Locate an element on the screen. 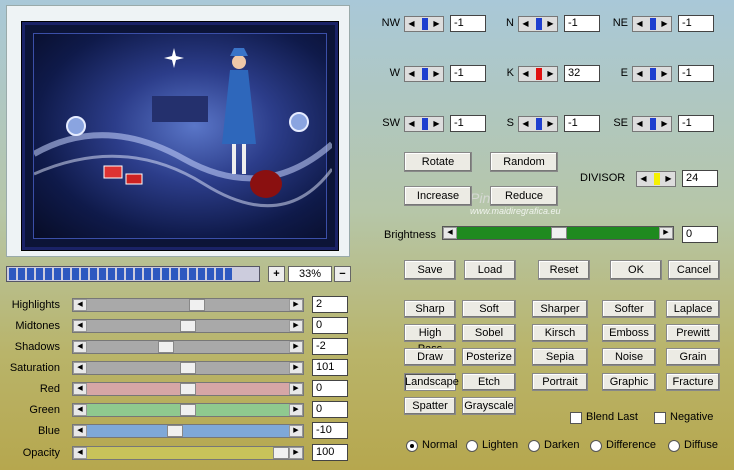 The image size is (734, 470). divisor-value: 24 is located at coordinates (700, 178).